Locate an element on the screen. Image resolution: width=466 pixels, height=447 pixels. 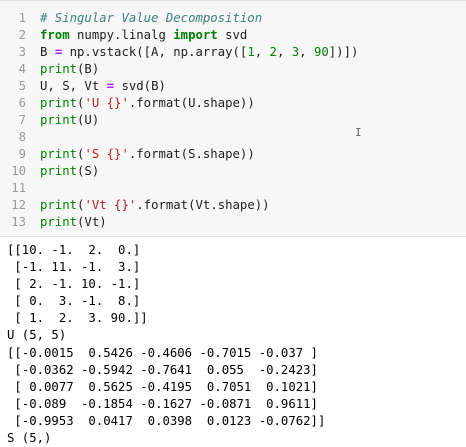
output-line: U (5, 5) is located at coordinates (37, 335).